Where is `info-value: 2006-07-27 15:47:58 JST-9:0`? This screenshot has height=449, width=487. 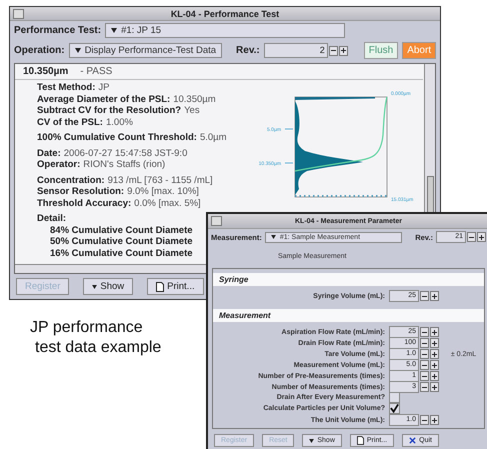
info-value: 2006-07-27 15:47:58 JST-9:0 is located at coordinates (126, 153).